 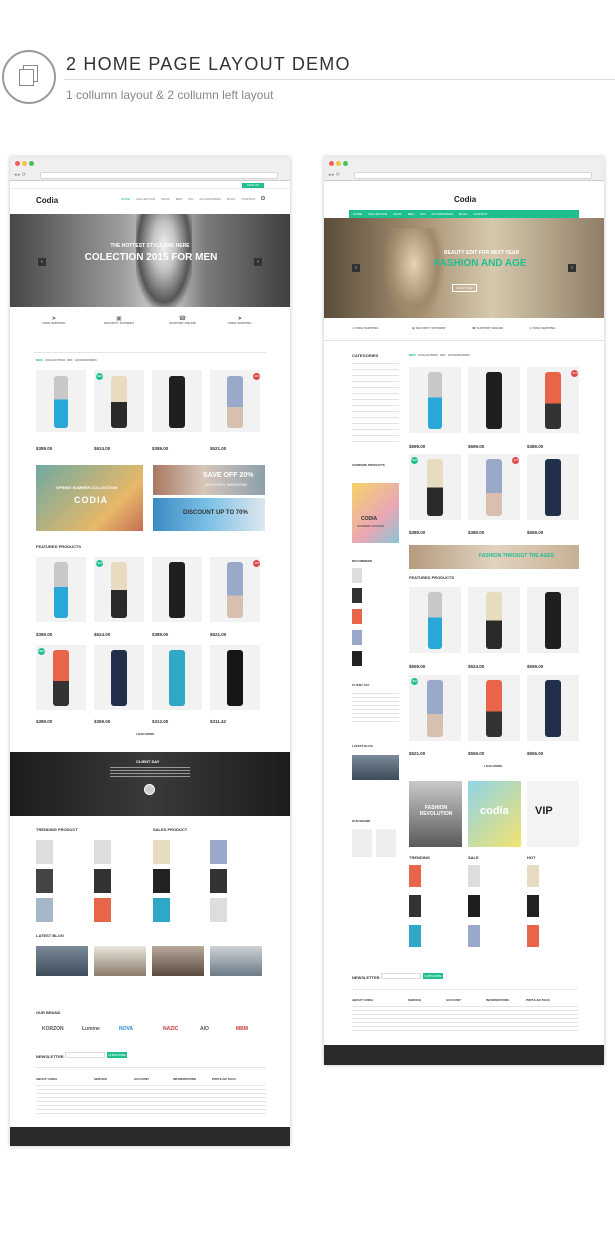 I want to click on collection-banner: SPRING SUMMER COLLECTION CODIA, so click(x=89, y=498).